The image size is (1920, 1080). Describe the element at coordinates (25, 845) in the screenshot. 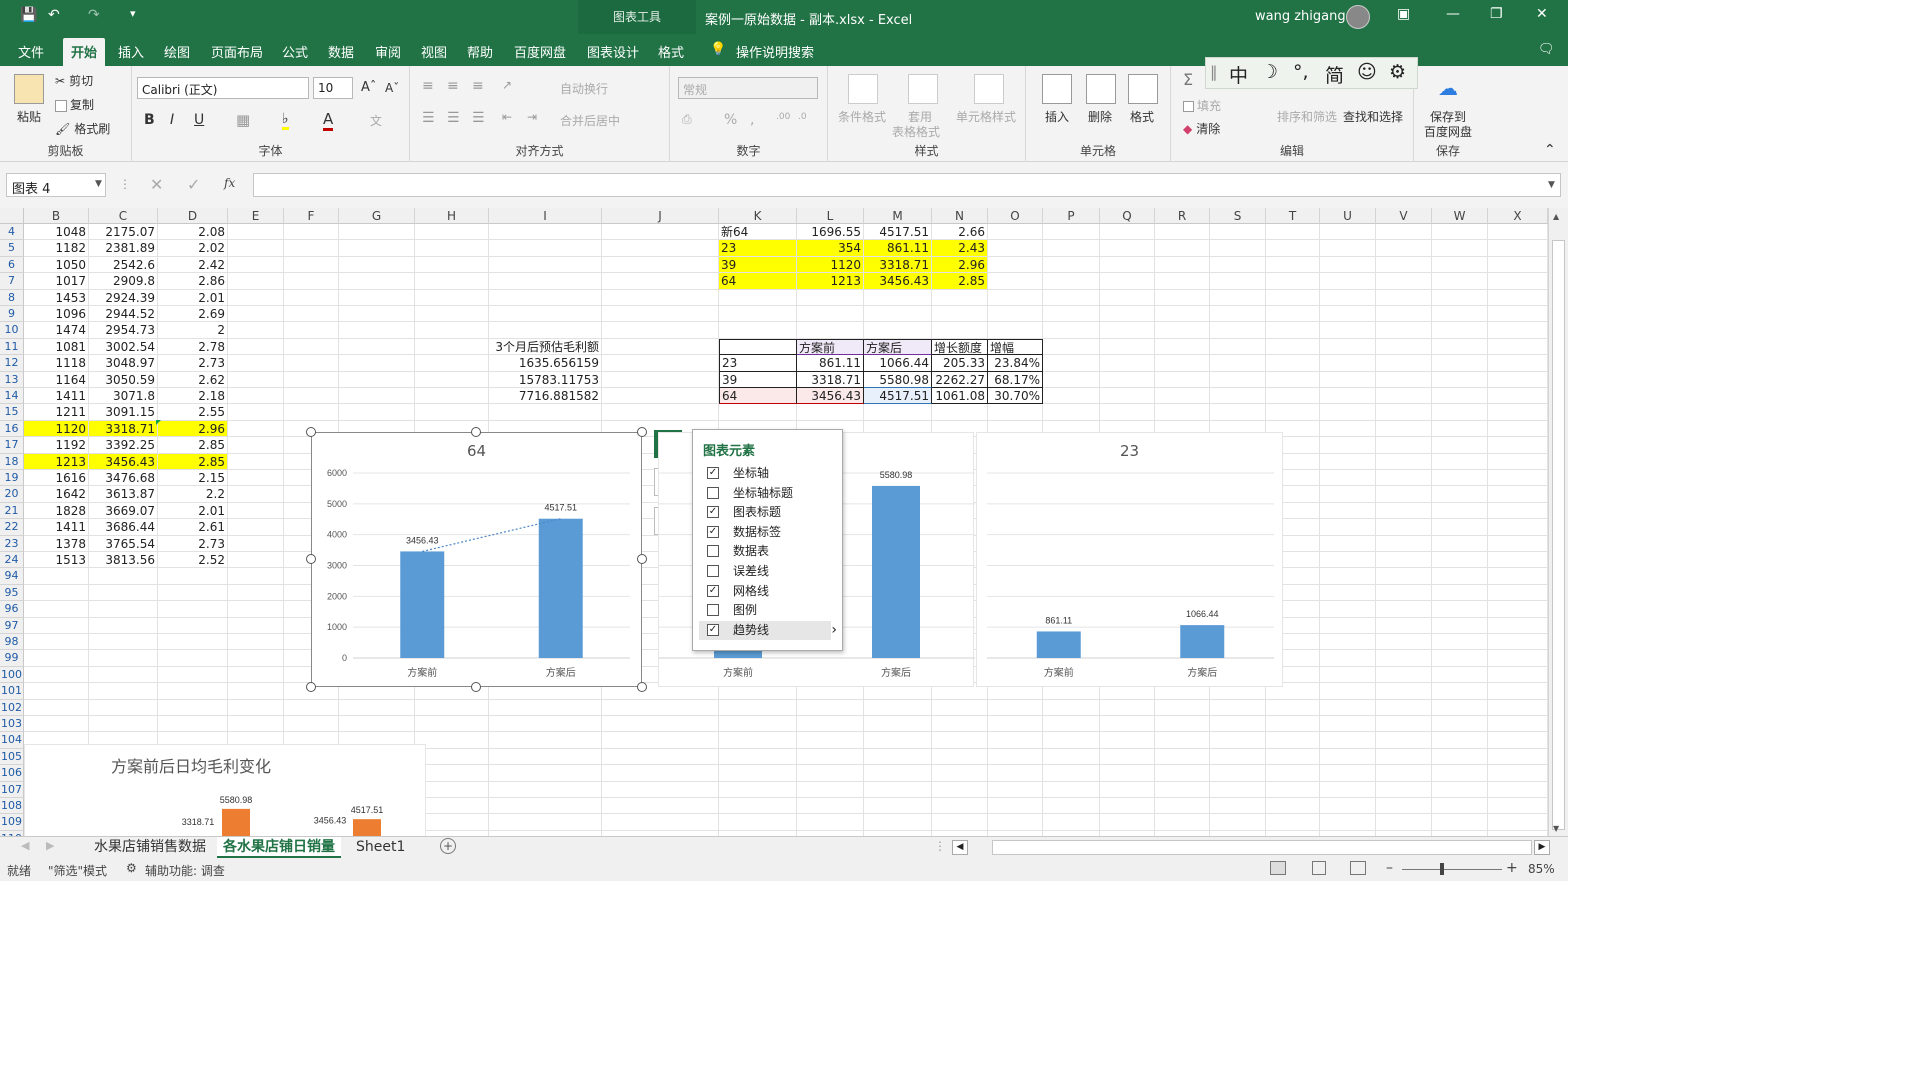

I see `sheet-prev-icon: ◀` at that location.